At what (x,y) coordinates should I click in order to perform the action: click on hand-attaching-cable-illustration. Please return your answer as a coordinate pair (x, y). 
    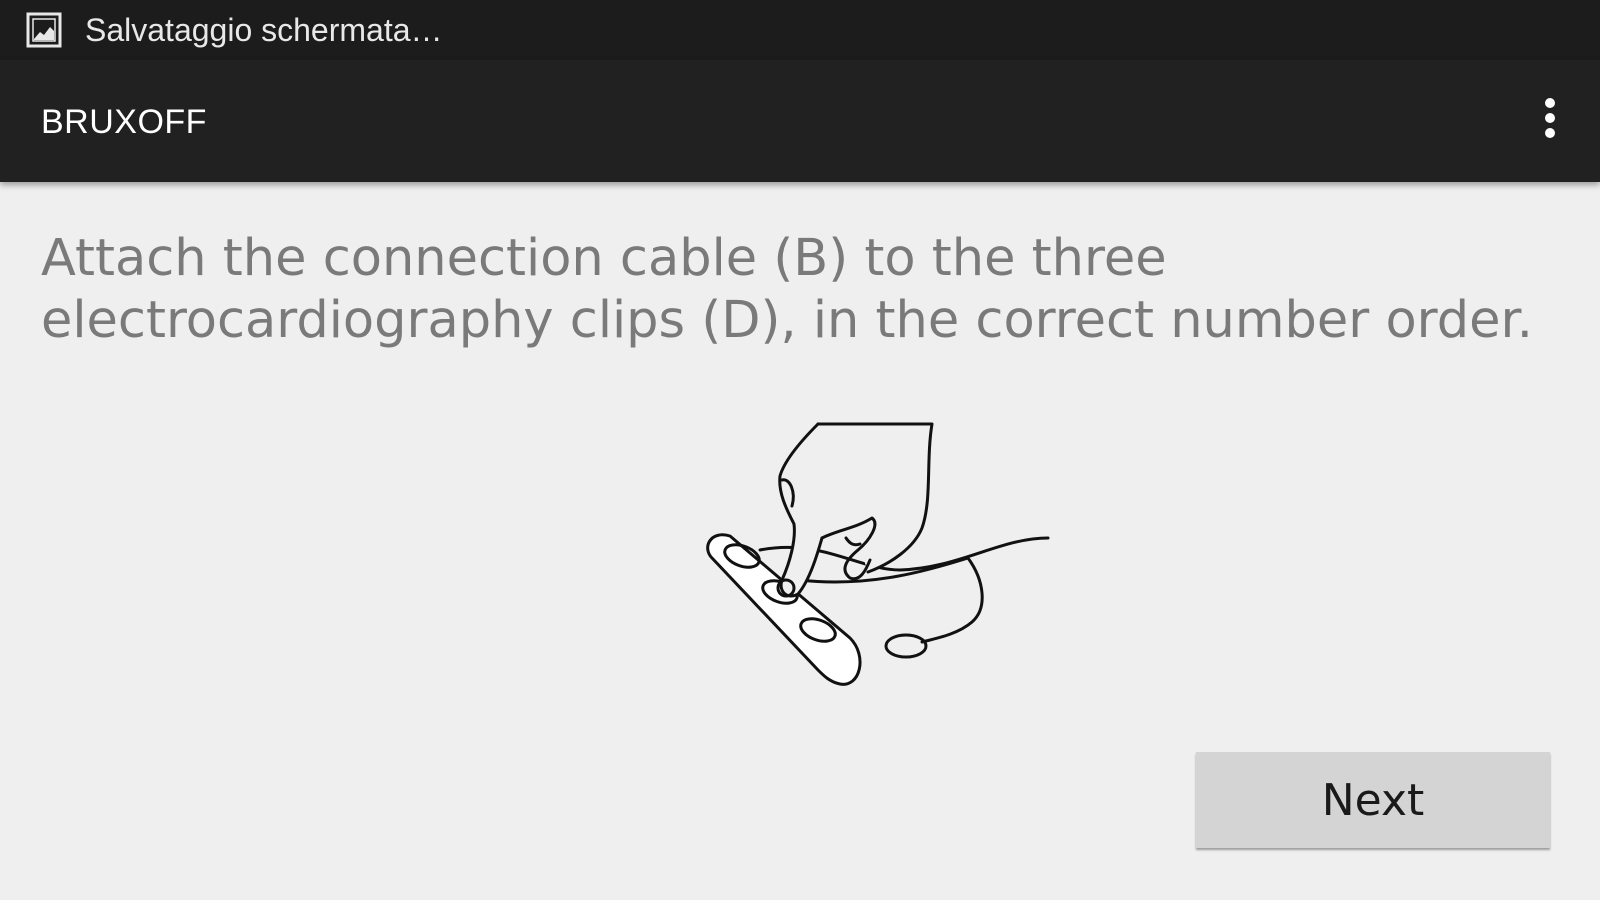
    Looking at the image, I should click on (878, 554).